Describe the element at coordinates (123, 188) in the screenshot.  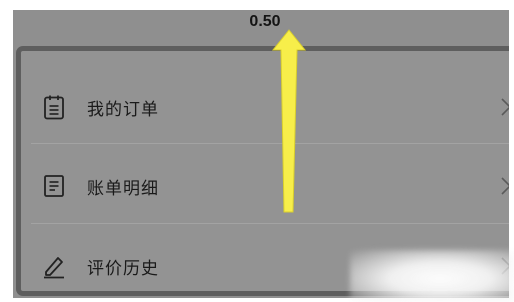
I see `menu-item-label: 账单明细` at that location.